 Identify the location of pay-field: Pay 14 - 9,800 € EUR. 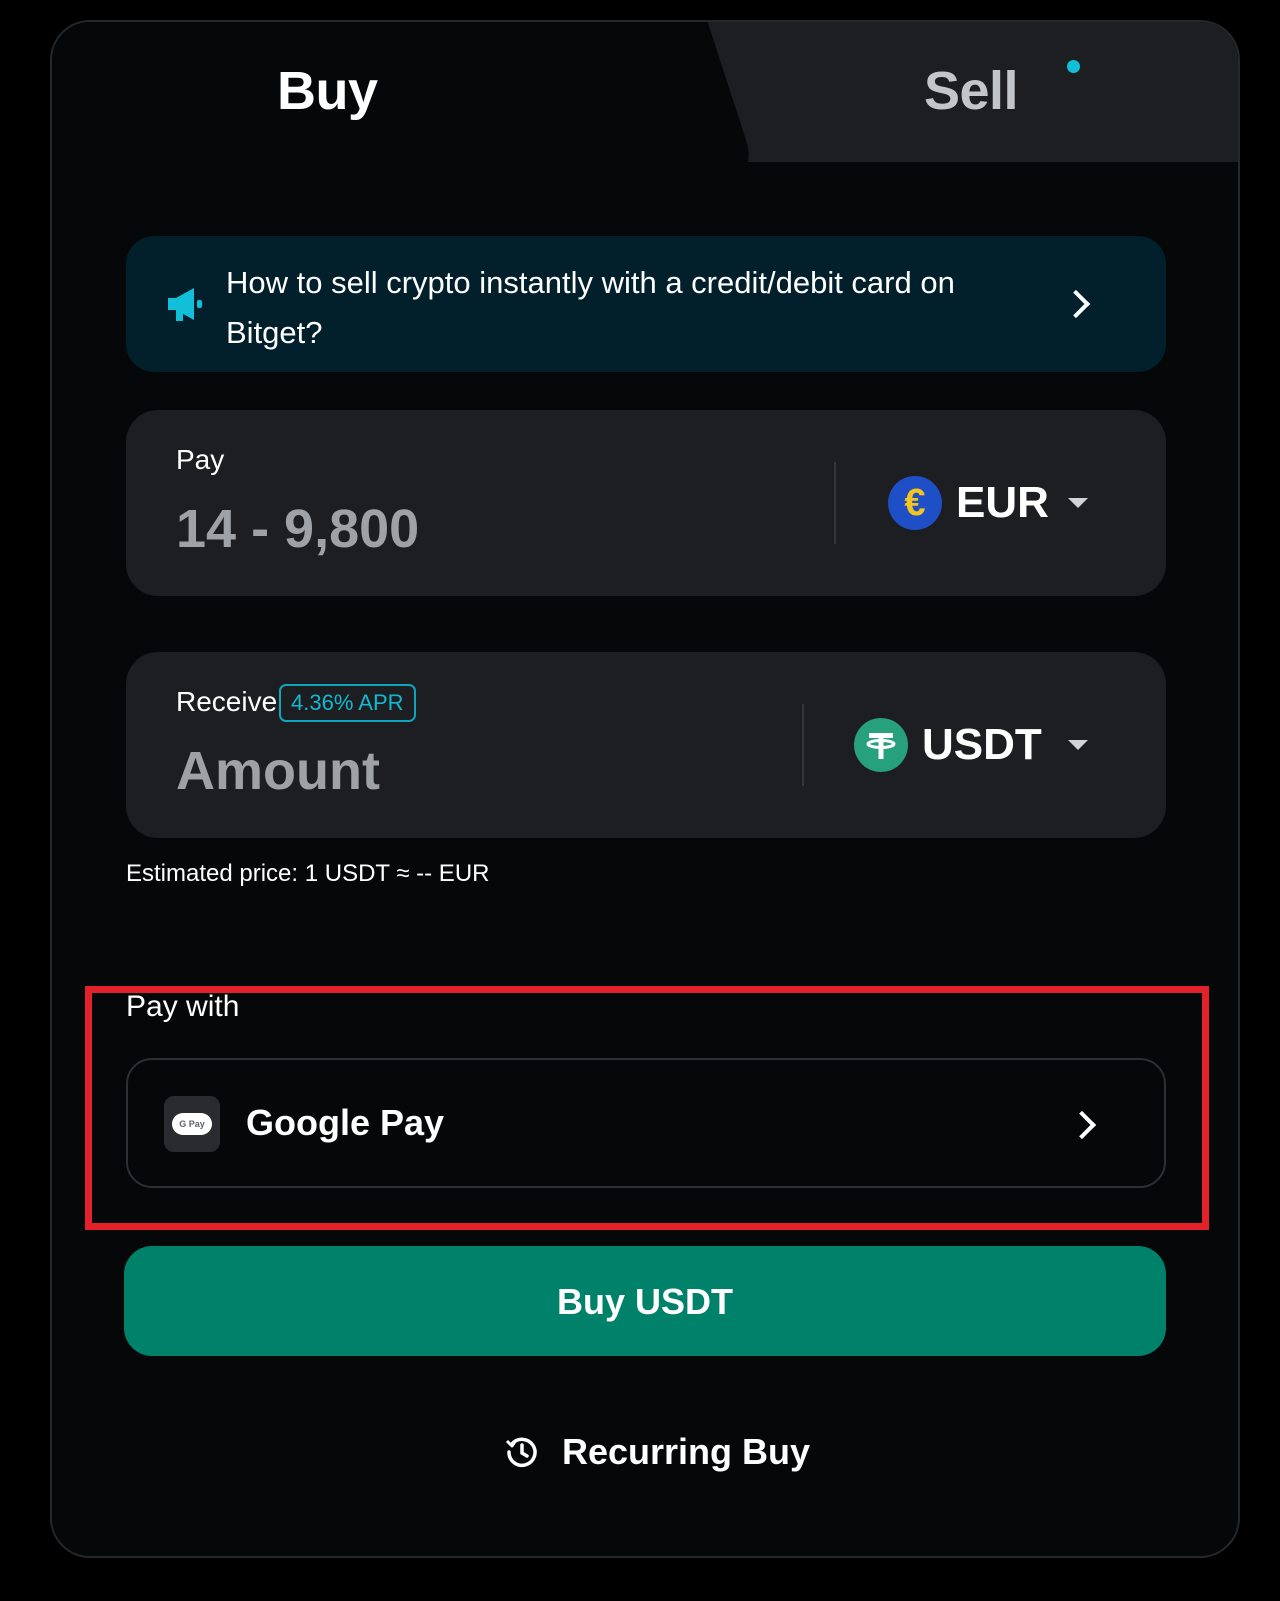
(646, 503).